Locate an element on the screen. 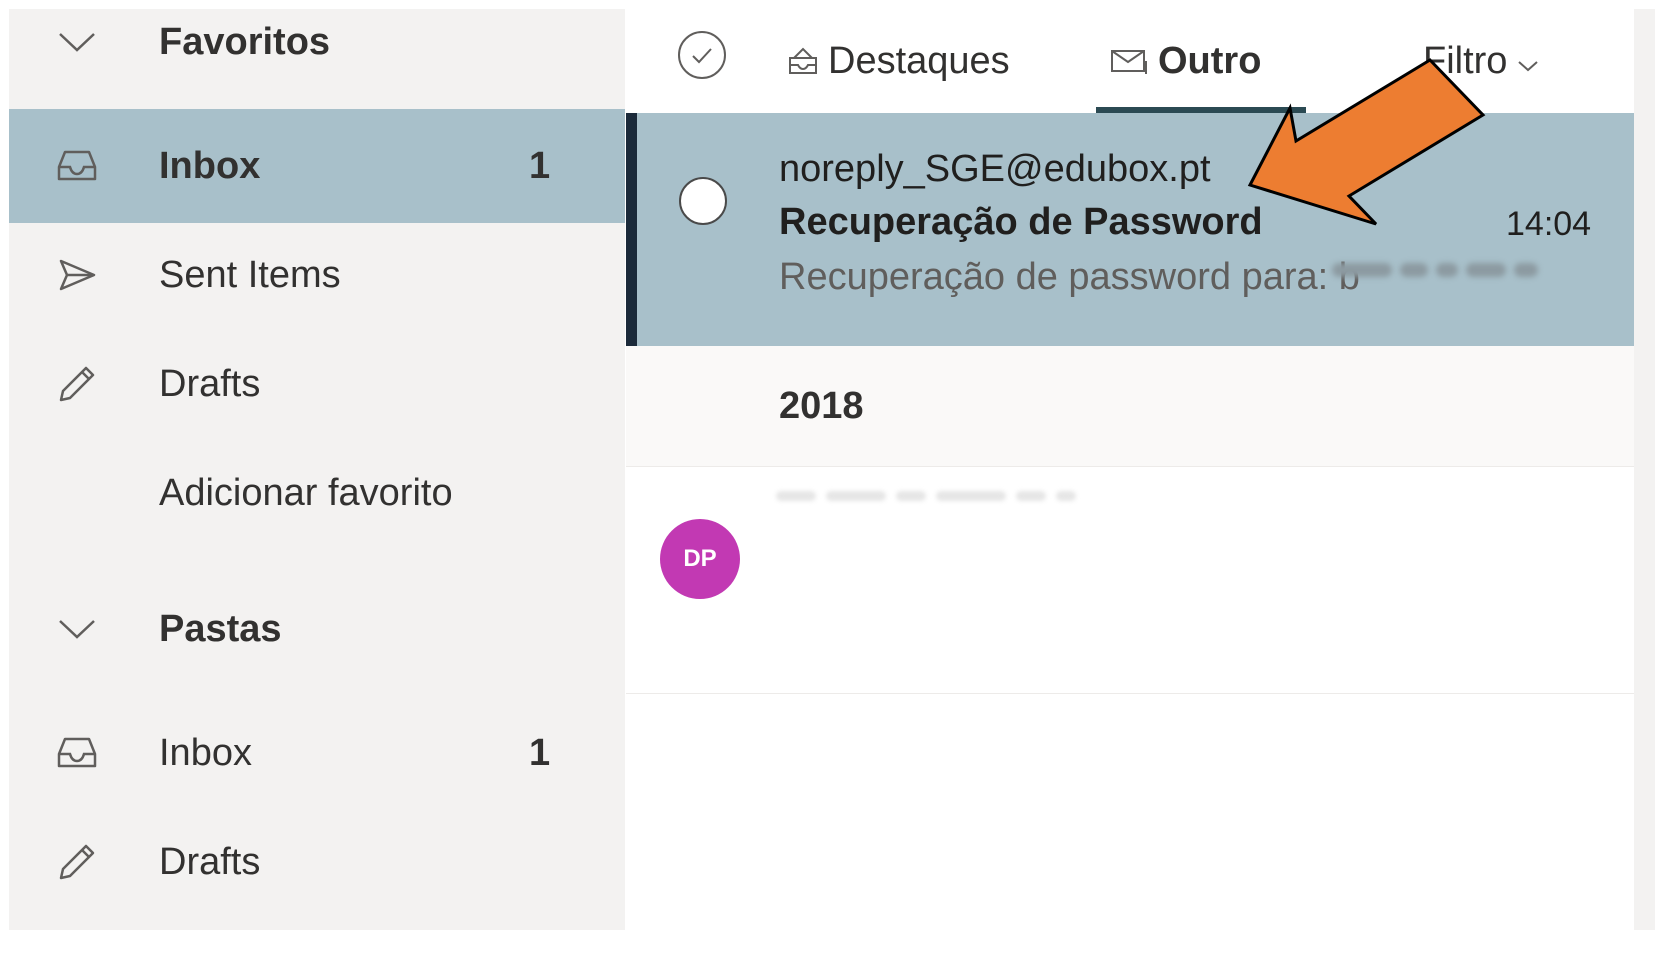 The image size is (1655, 970). favorites-header-label: Favoritos is located at coordinates (245, 42).